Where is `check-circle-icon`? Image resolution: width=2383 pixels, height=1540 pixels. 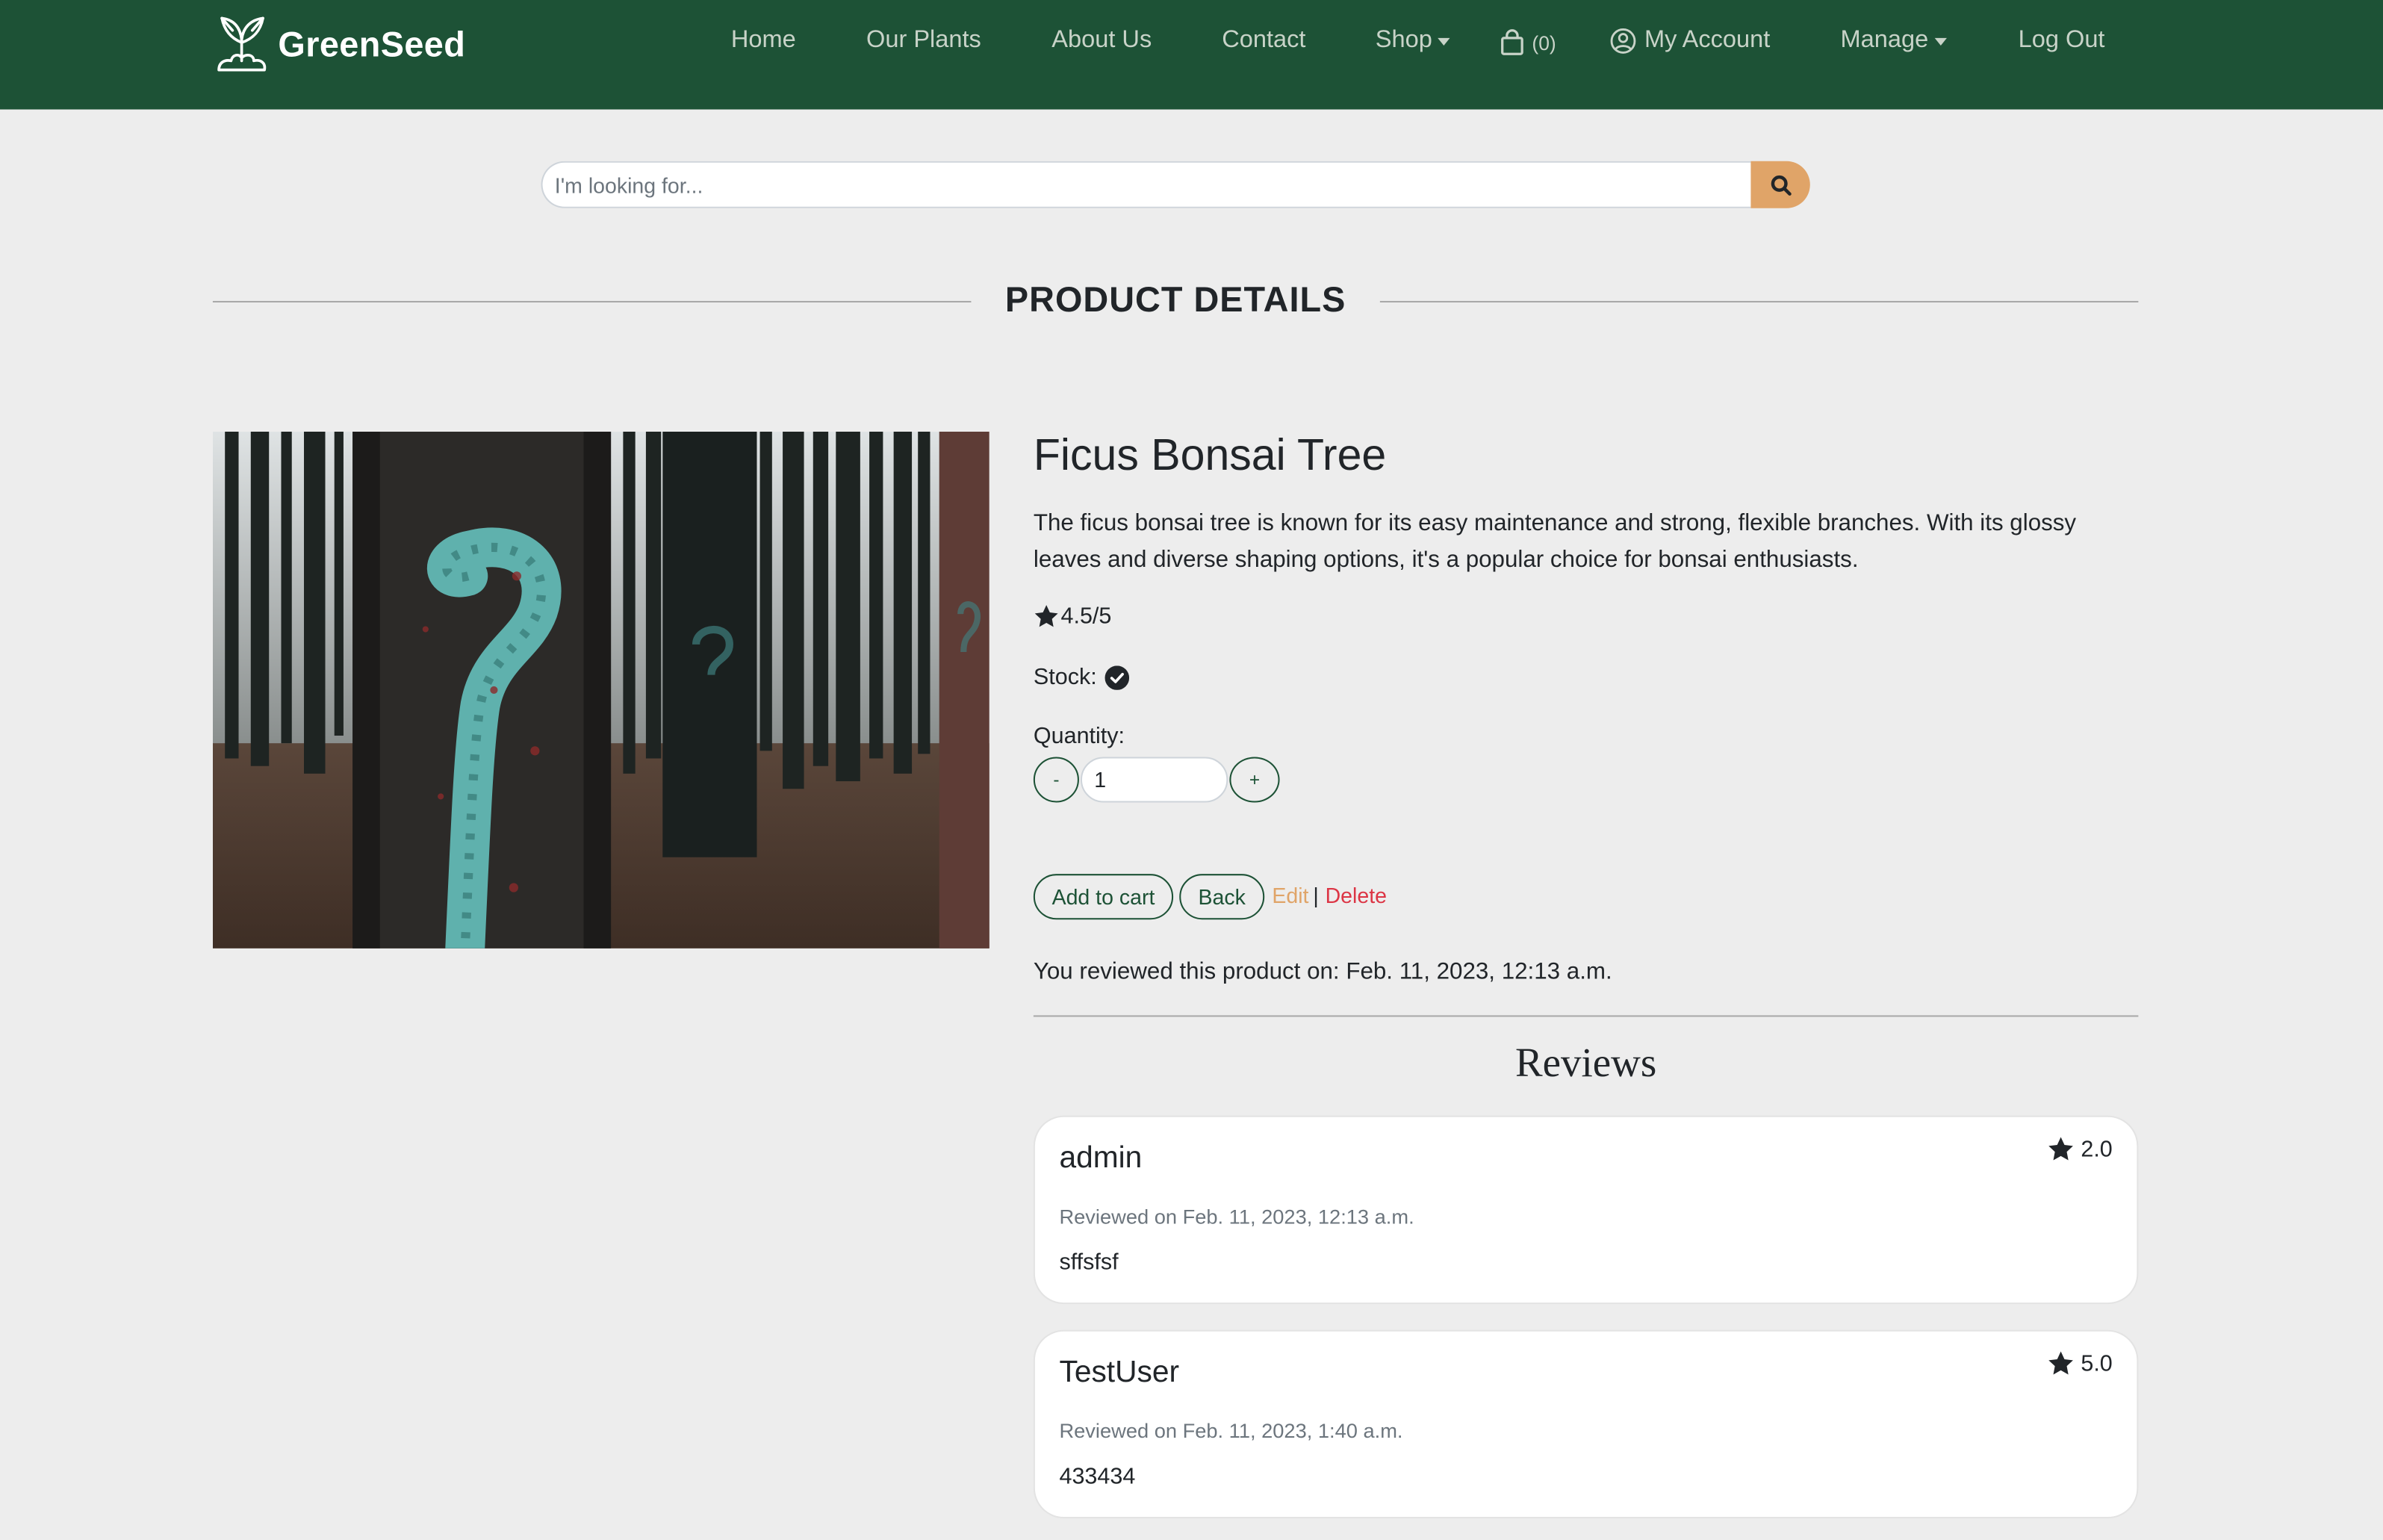 check-circle-icon is located at coordinates (1116, 677).